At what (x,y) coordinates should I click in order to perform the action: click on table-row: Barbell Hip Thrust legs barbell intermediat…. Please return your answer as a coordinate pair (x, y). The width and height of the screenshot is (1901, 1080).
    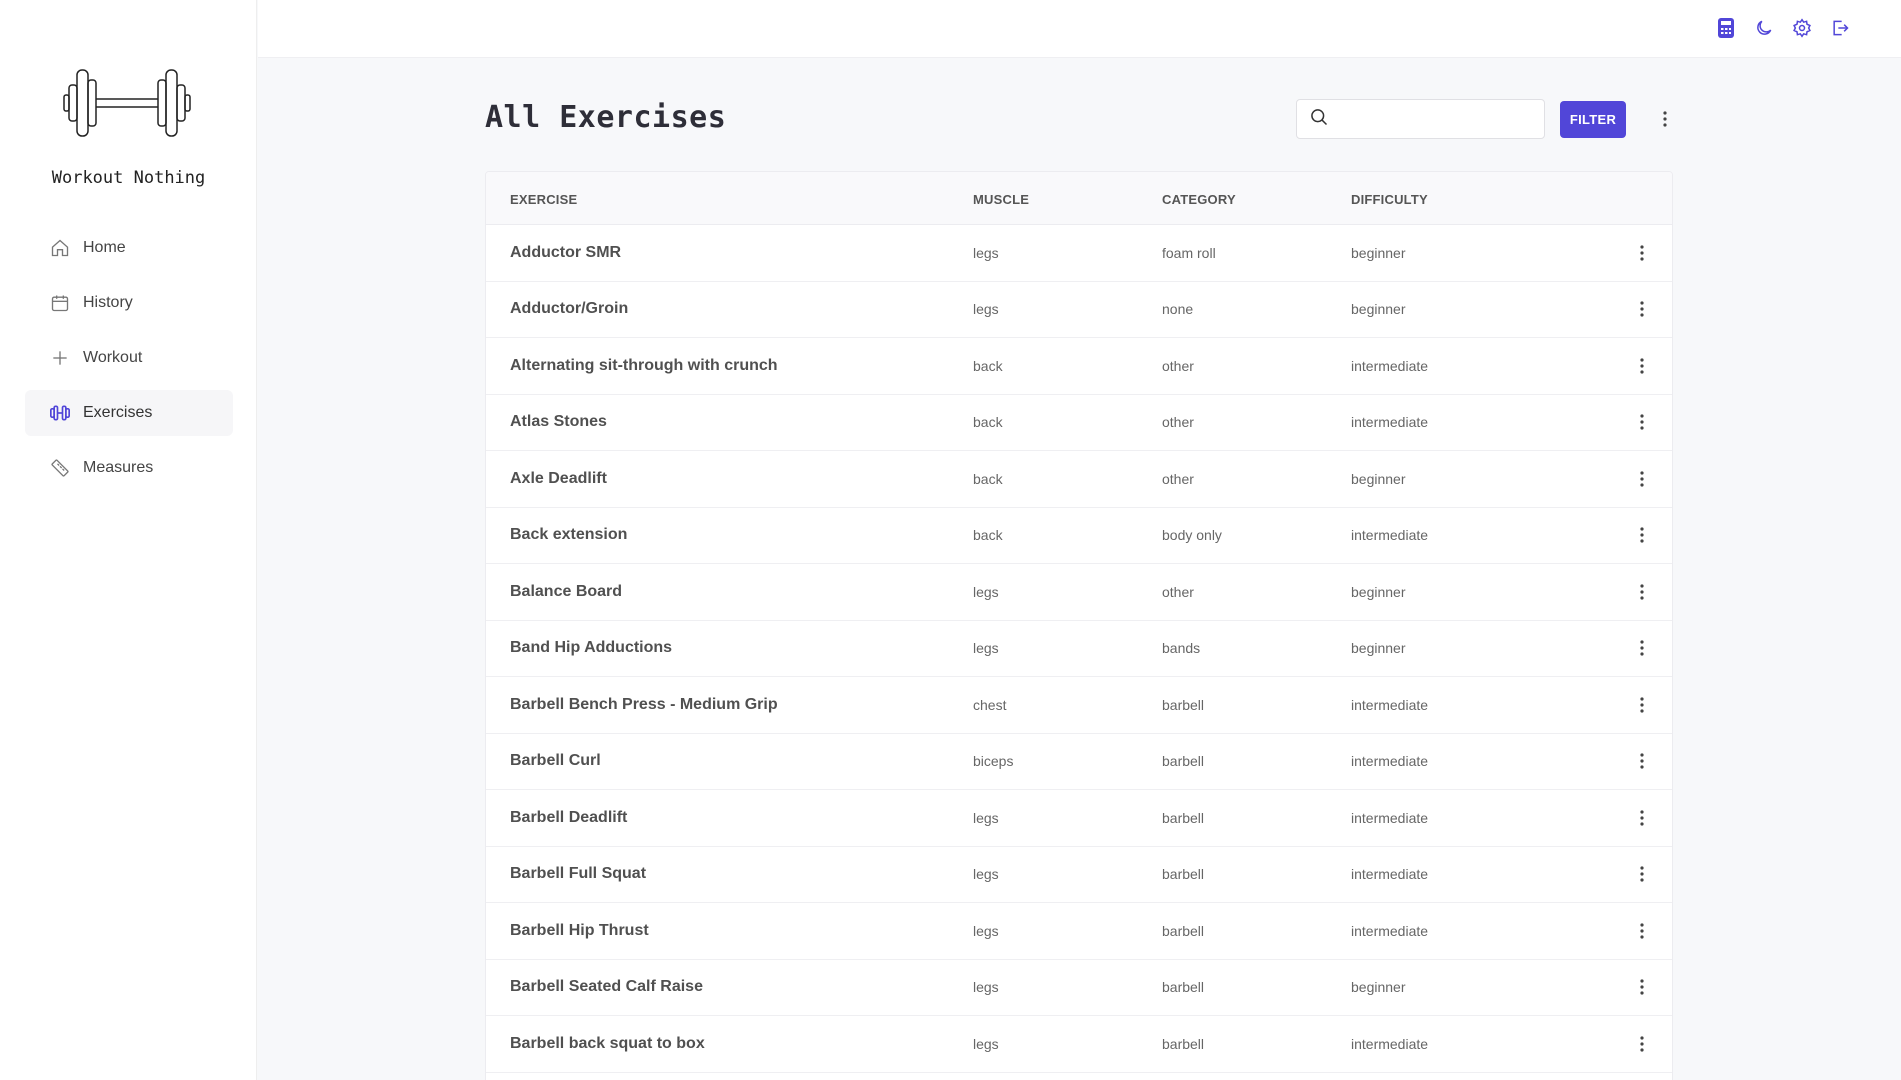
    Looking at the image, I should click on (1079, 931).